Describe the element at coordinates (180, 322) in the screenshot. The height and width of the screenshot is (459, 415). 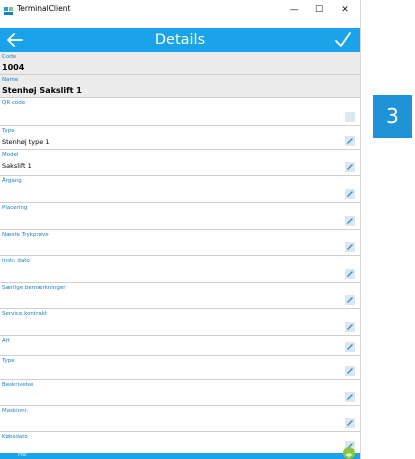
I see `field-service-kontrakt: Service kontrakt` at that location.